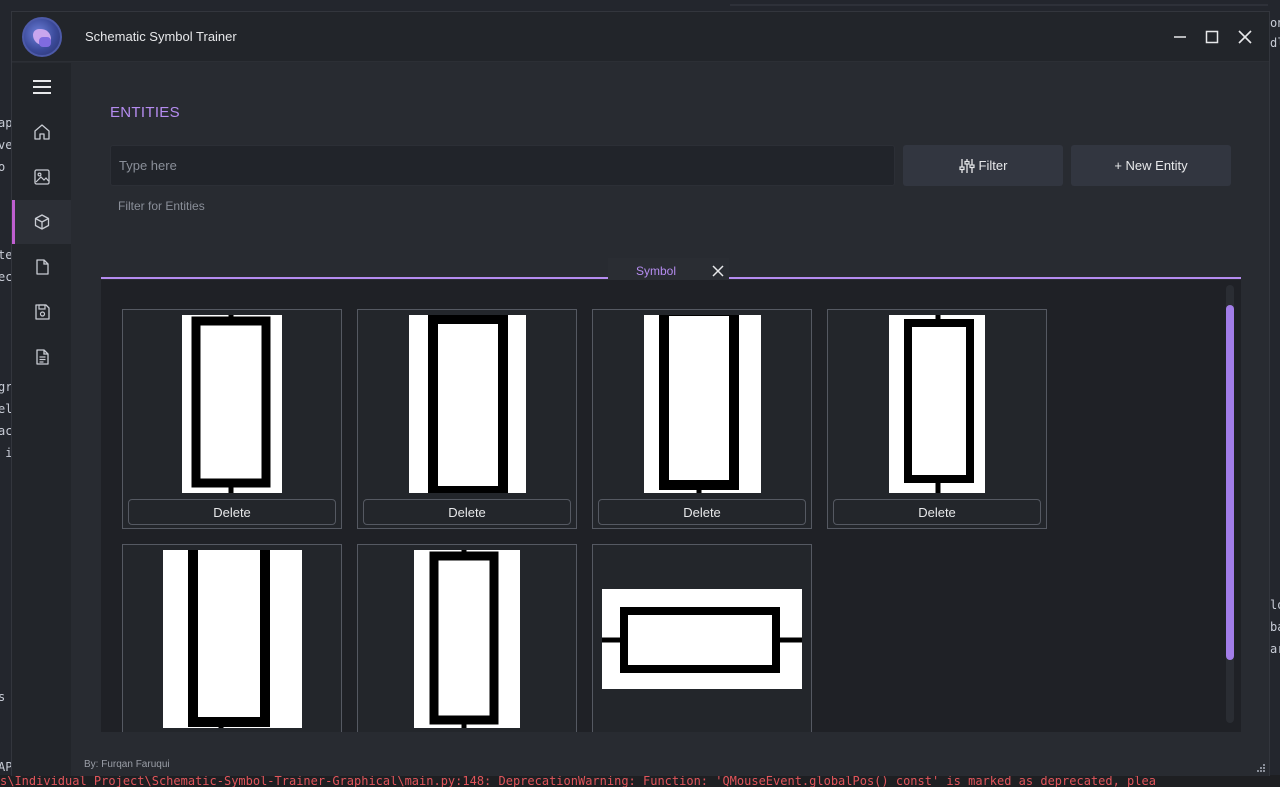  Describe the element at coordinates (1261, 768) in the screenshot. I see `resize-grip-icon` at that location.